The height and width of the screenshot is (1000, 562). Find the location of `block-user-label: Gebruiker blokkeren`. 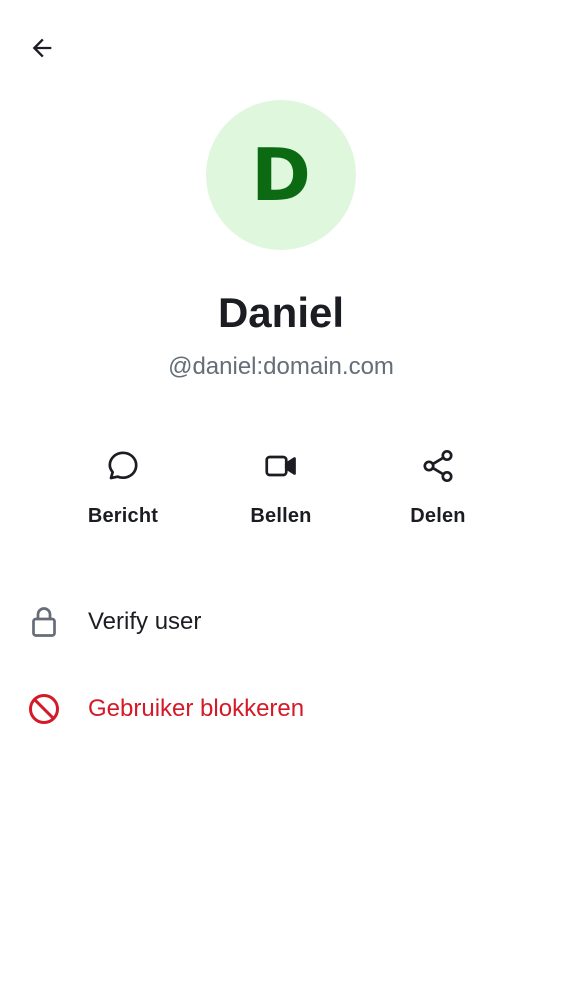

block-user-label: Gebruiker blokkeren is located at coordinates (196, 708).